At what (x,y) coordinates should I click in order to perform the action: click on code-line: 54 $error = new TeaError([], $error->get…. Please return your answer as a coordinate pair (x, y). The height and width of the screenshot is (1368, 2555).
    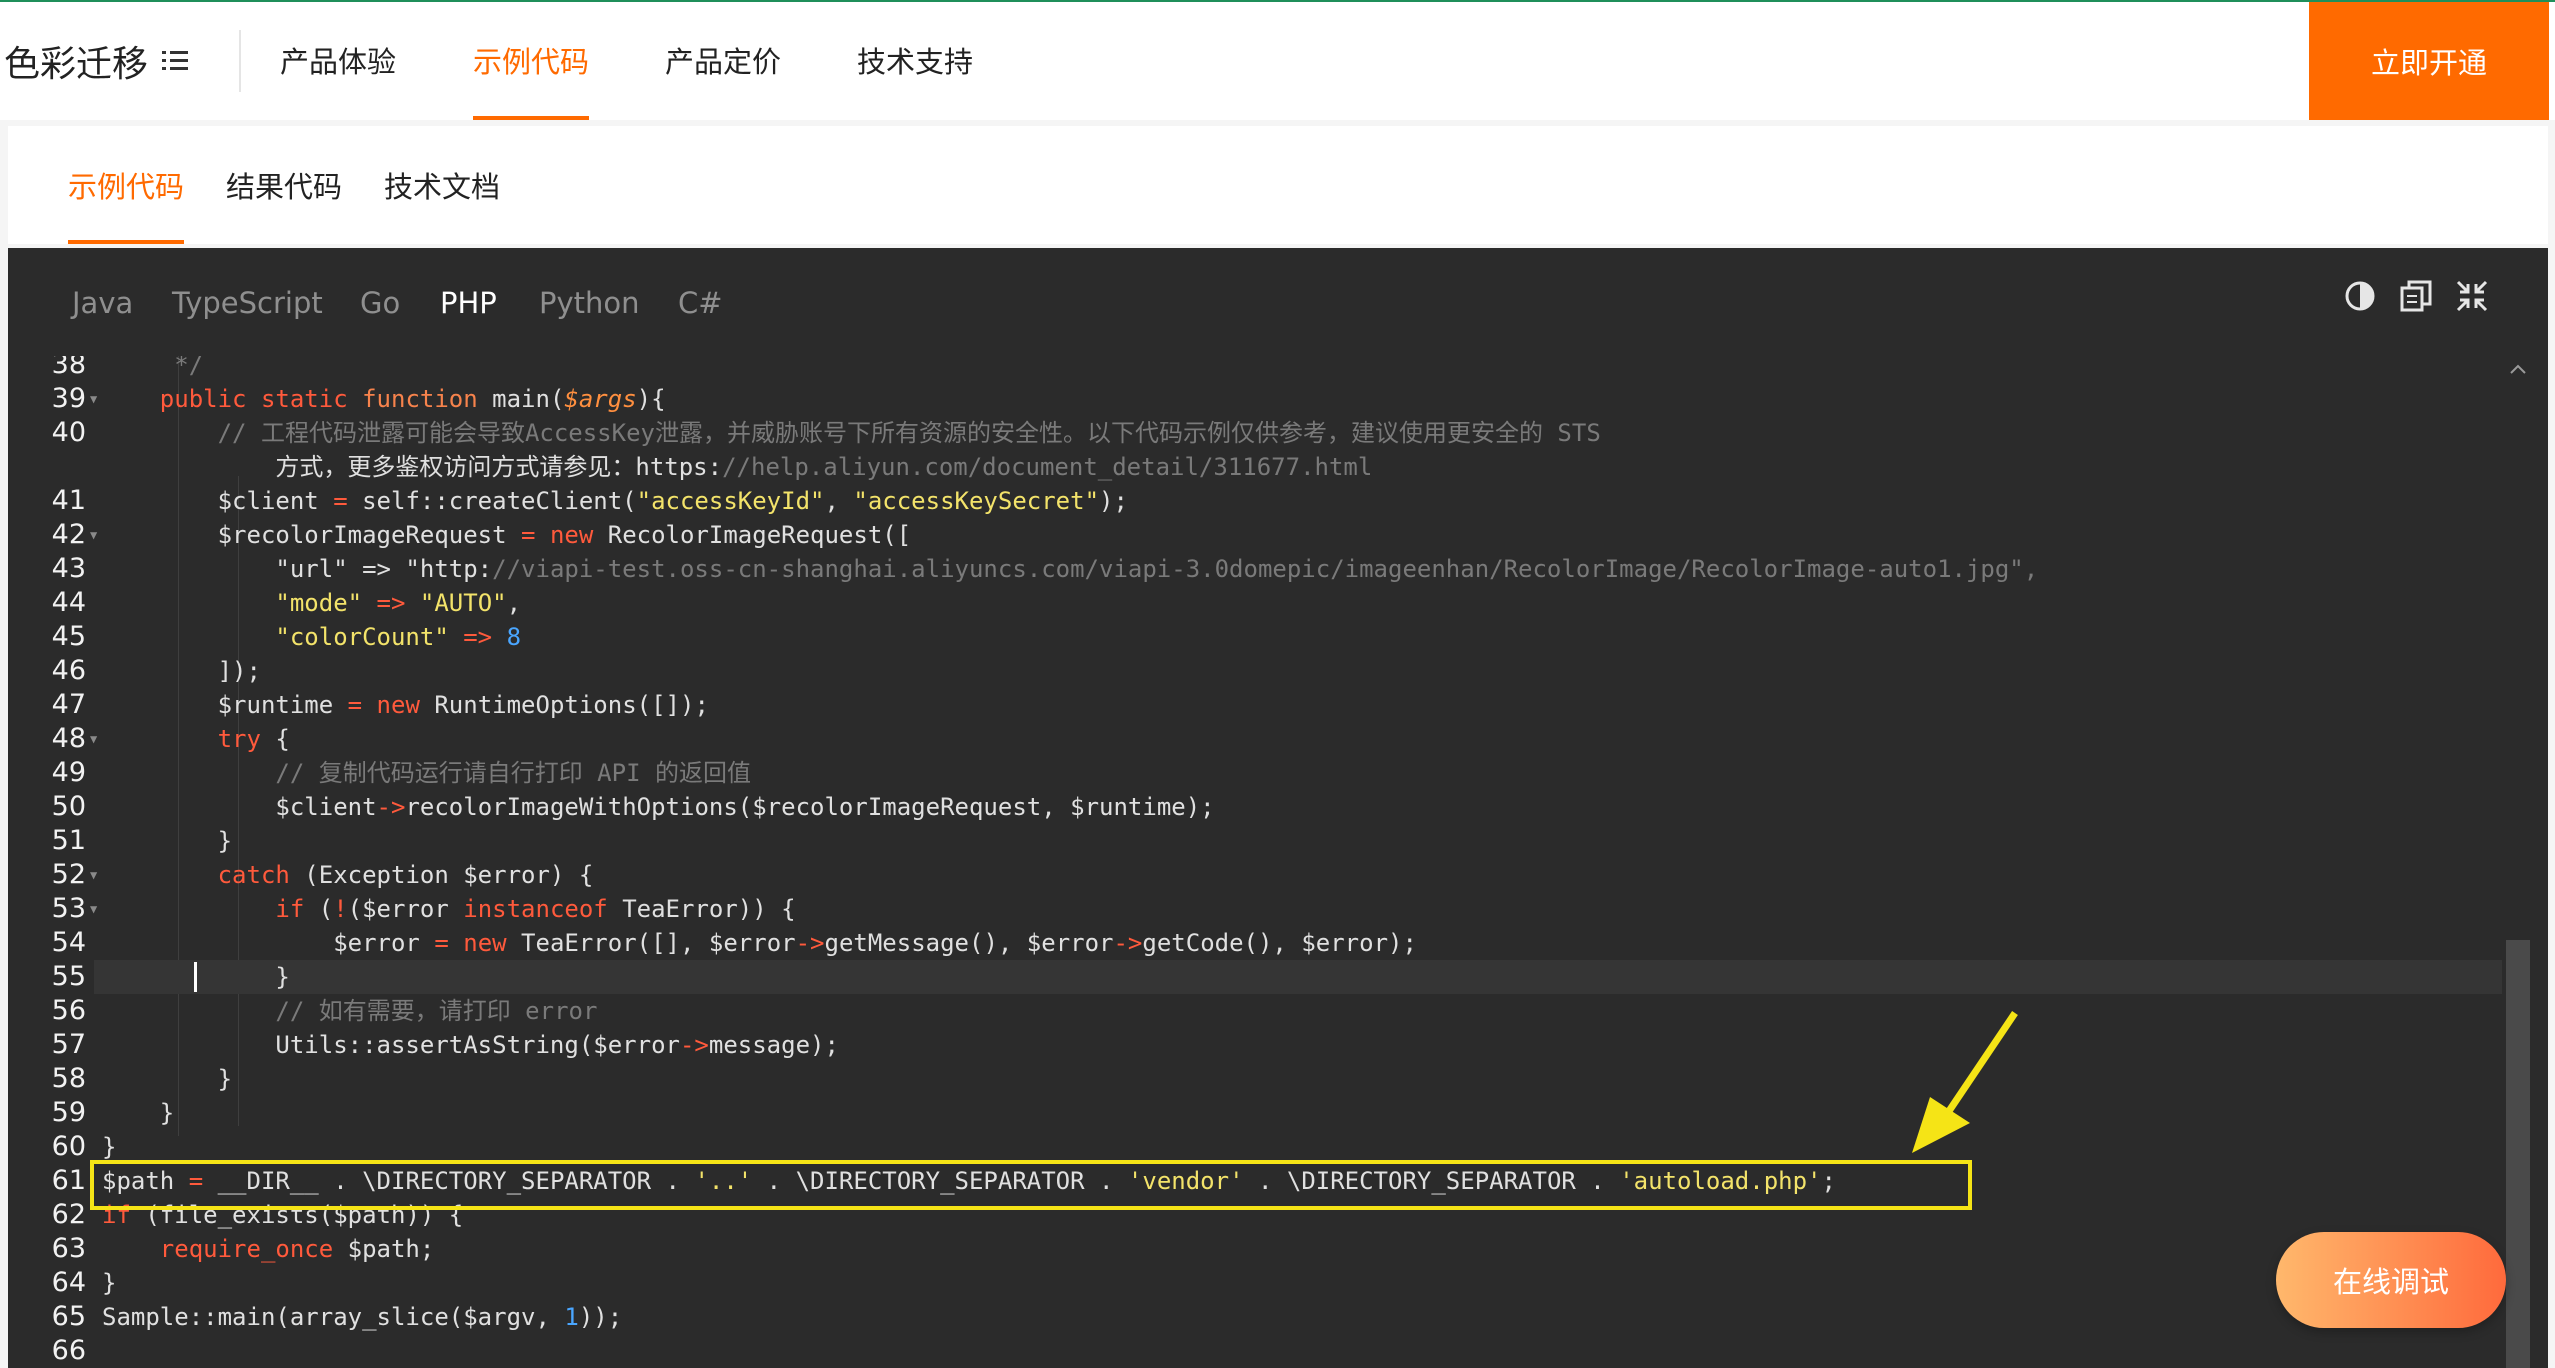
    Looking at the image, I should click on (1258, 943).